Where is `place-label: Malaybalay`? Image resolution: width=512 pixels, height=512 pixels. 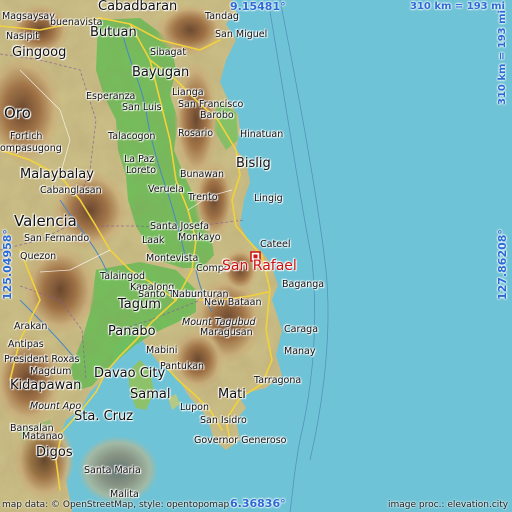
place-label: Malaybalay is located at coordinates (57, 174).